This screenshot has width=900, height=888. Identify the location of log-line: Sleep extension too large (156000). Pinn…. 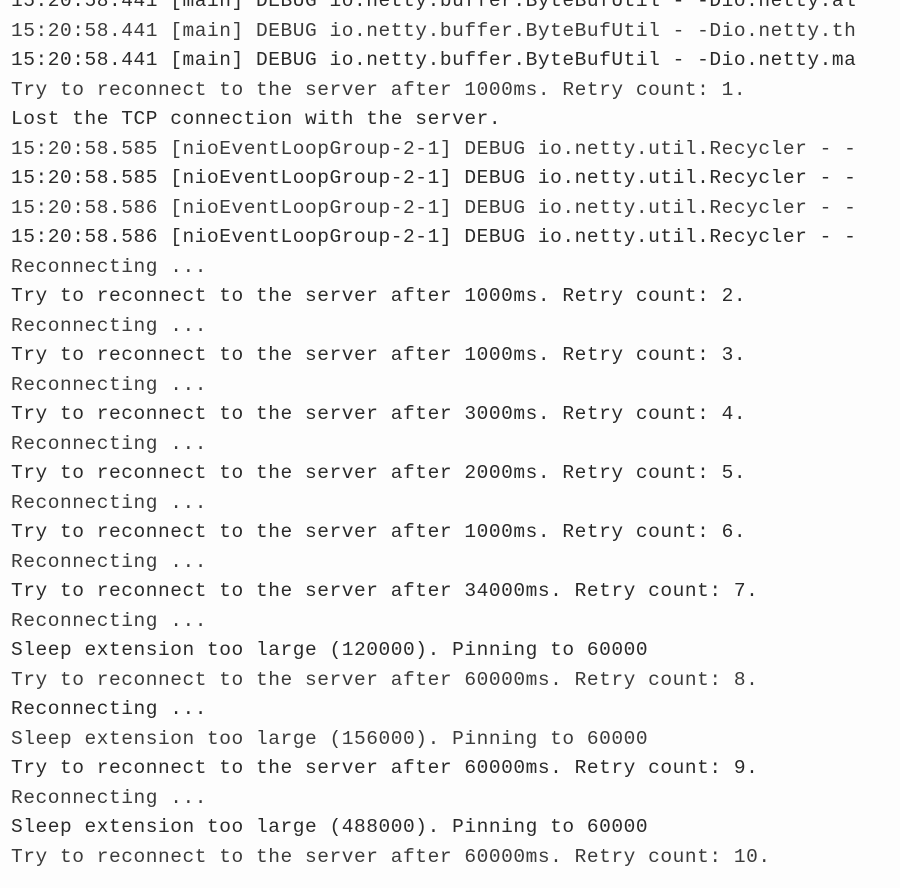
(330, 738).